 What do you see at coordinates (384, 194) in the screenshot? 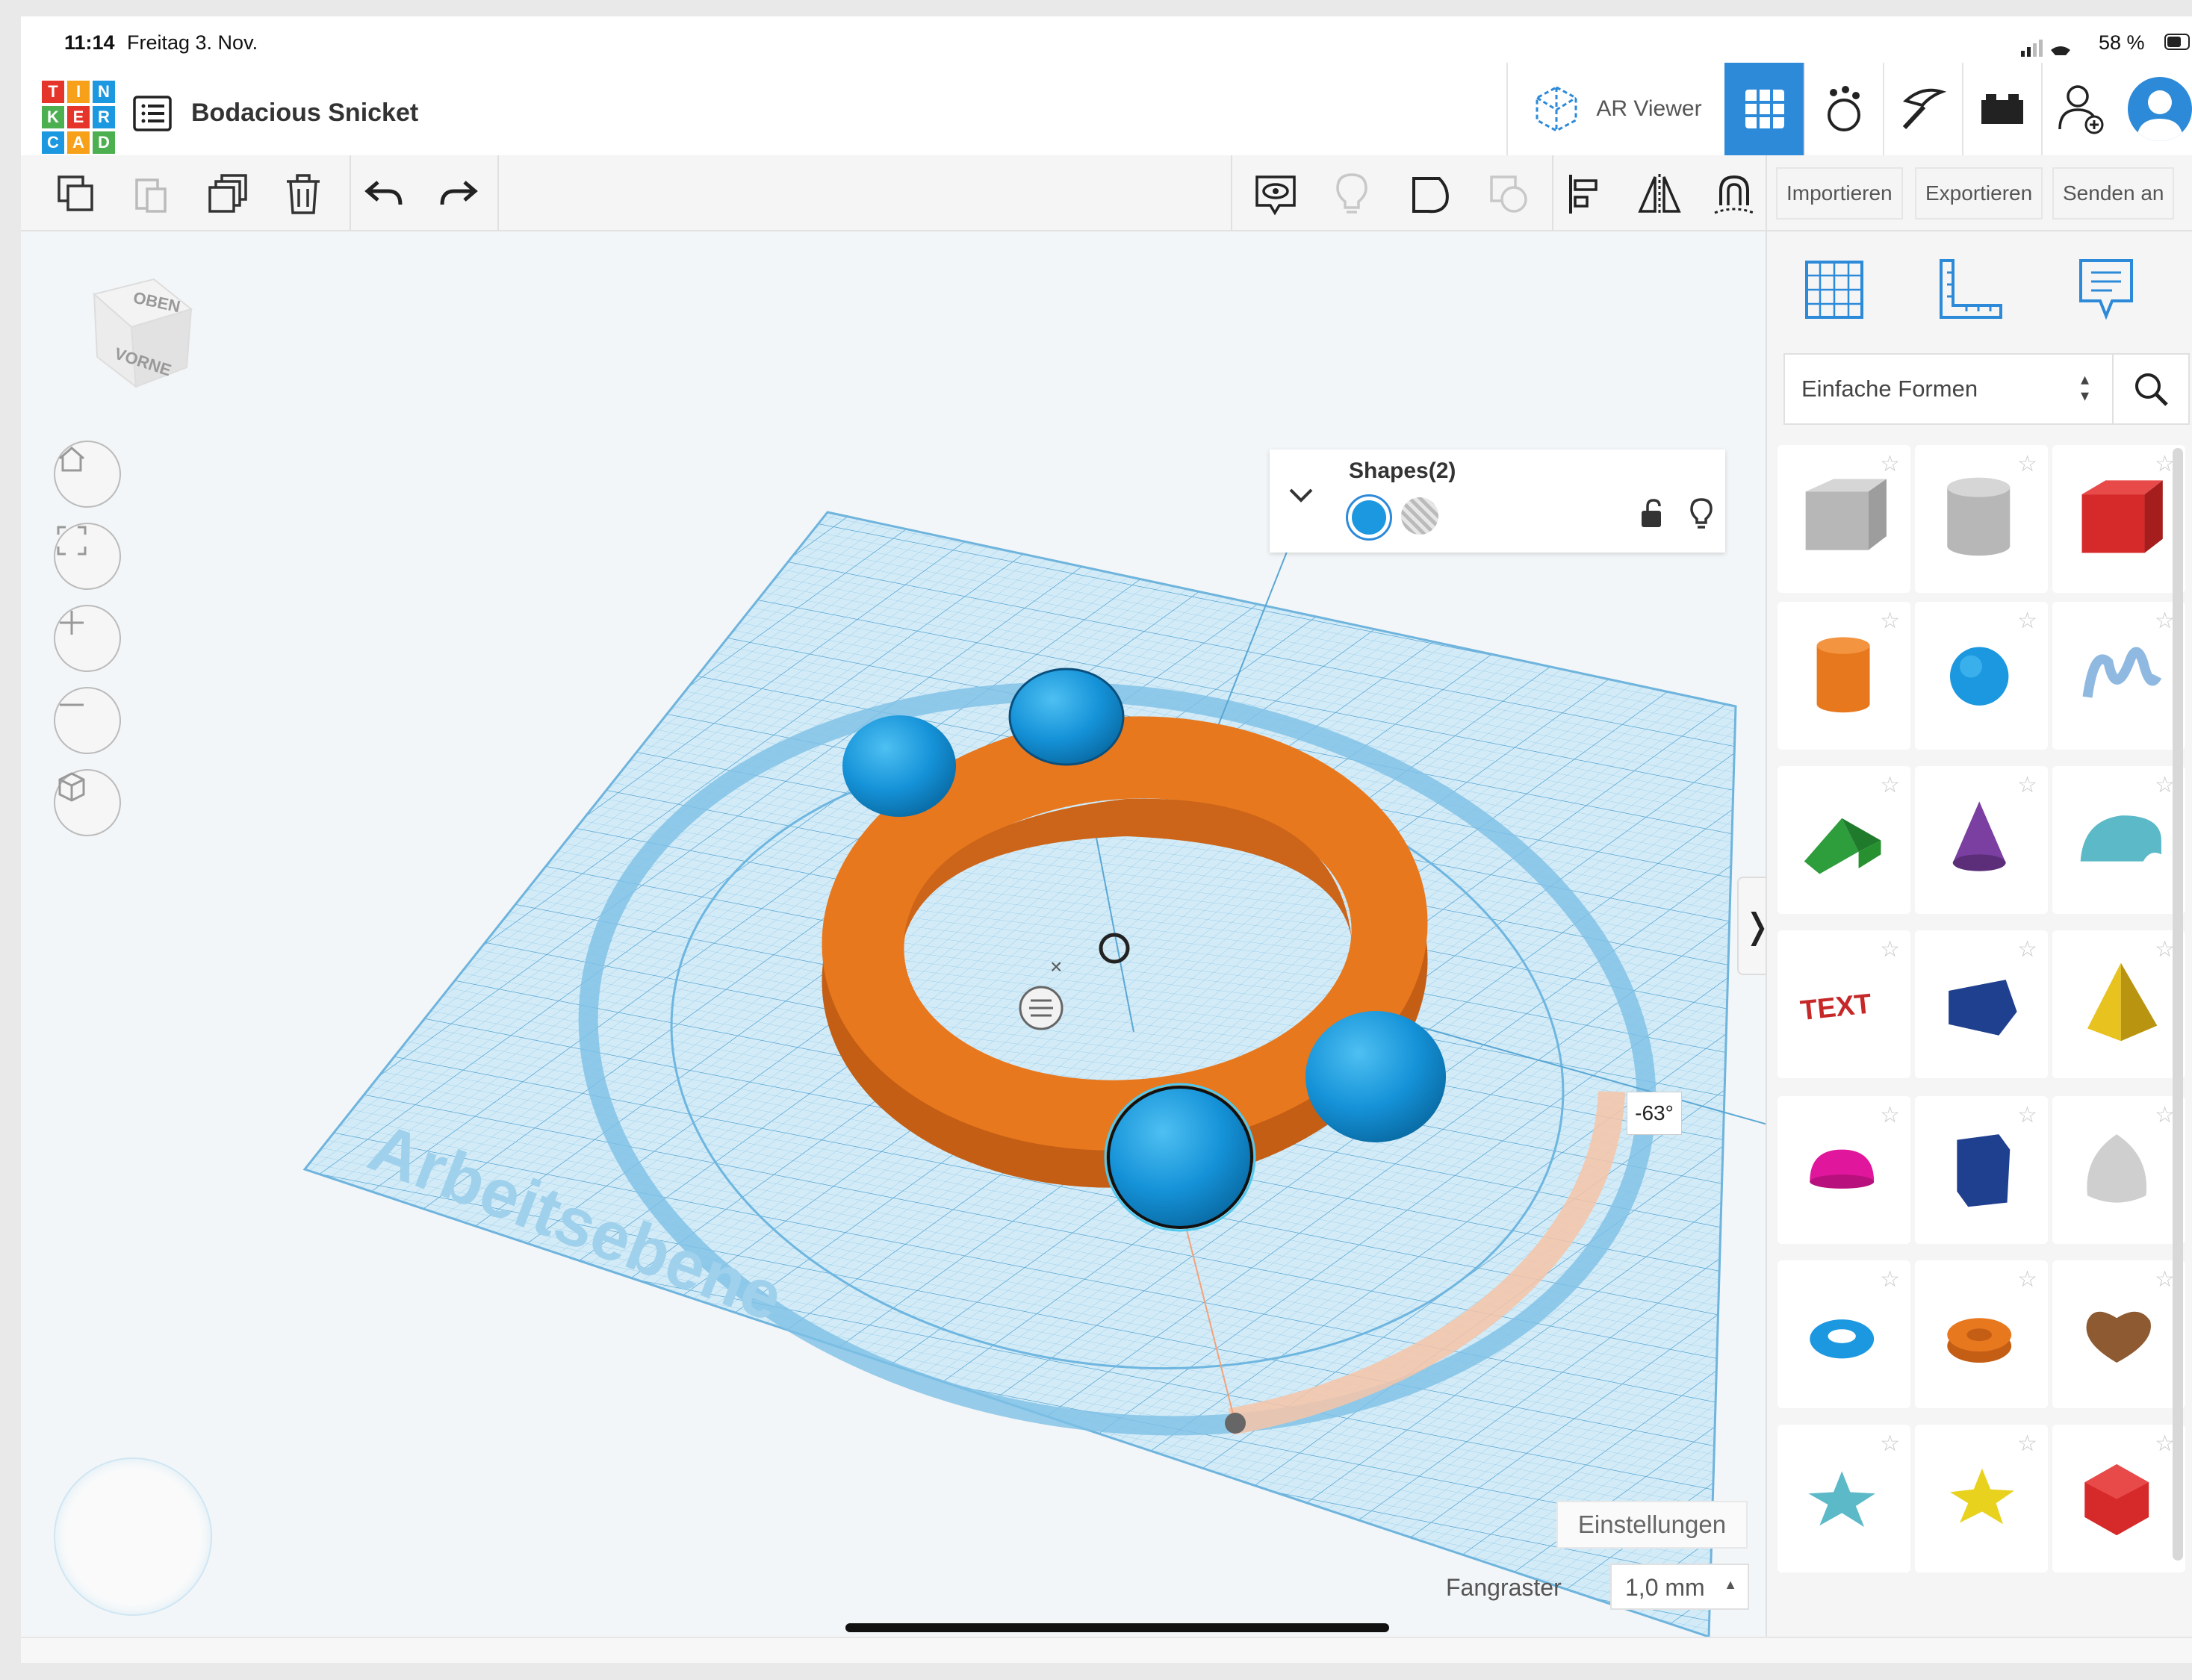
I see `undo-button` at bounding box center [384, 194].